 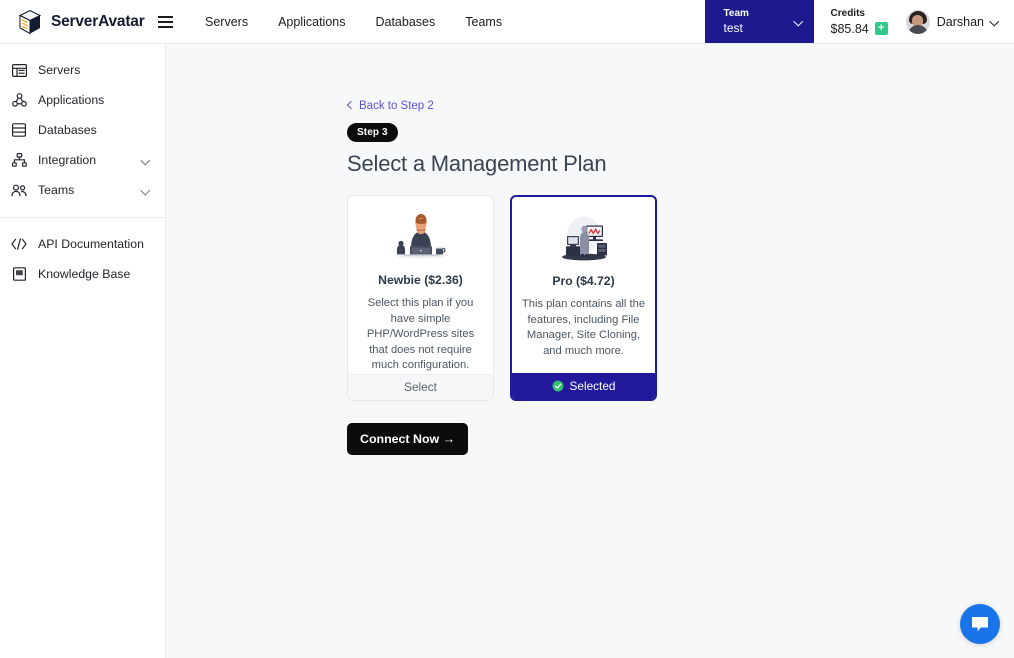 I want to click on plan-name: Pro ($4.72), so click(x=583, y=281).